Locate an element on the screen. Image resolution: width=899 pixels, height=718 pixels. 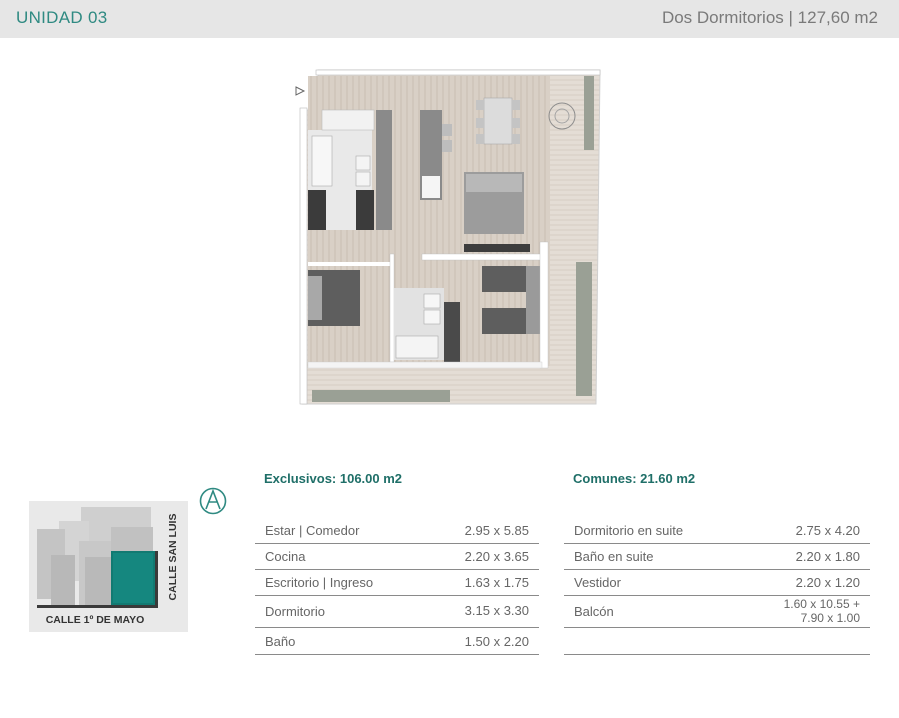
street-label-right: CALLE SAN LUIS is located at coordinates (173, 557).